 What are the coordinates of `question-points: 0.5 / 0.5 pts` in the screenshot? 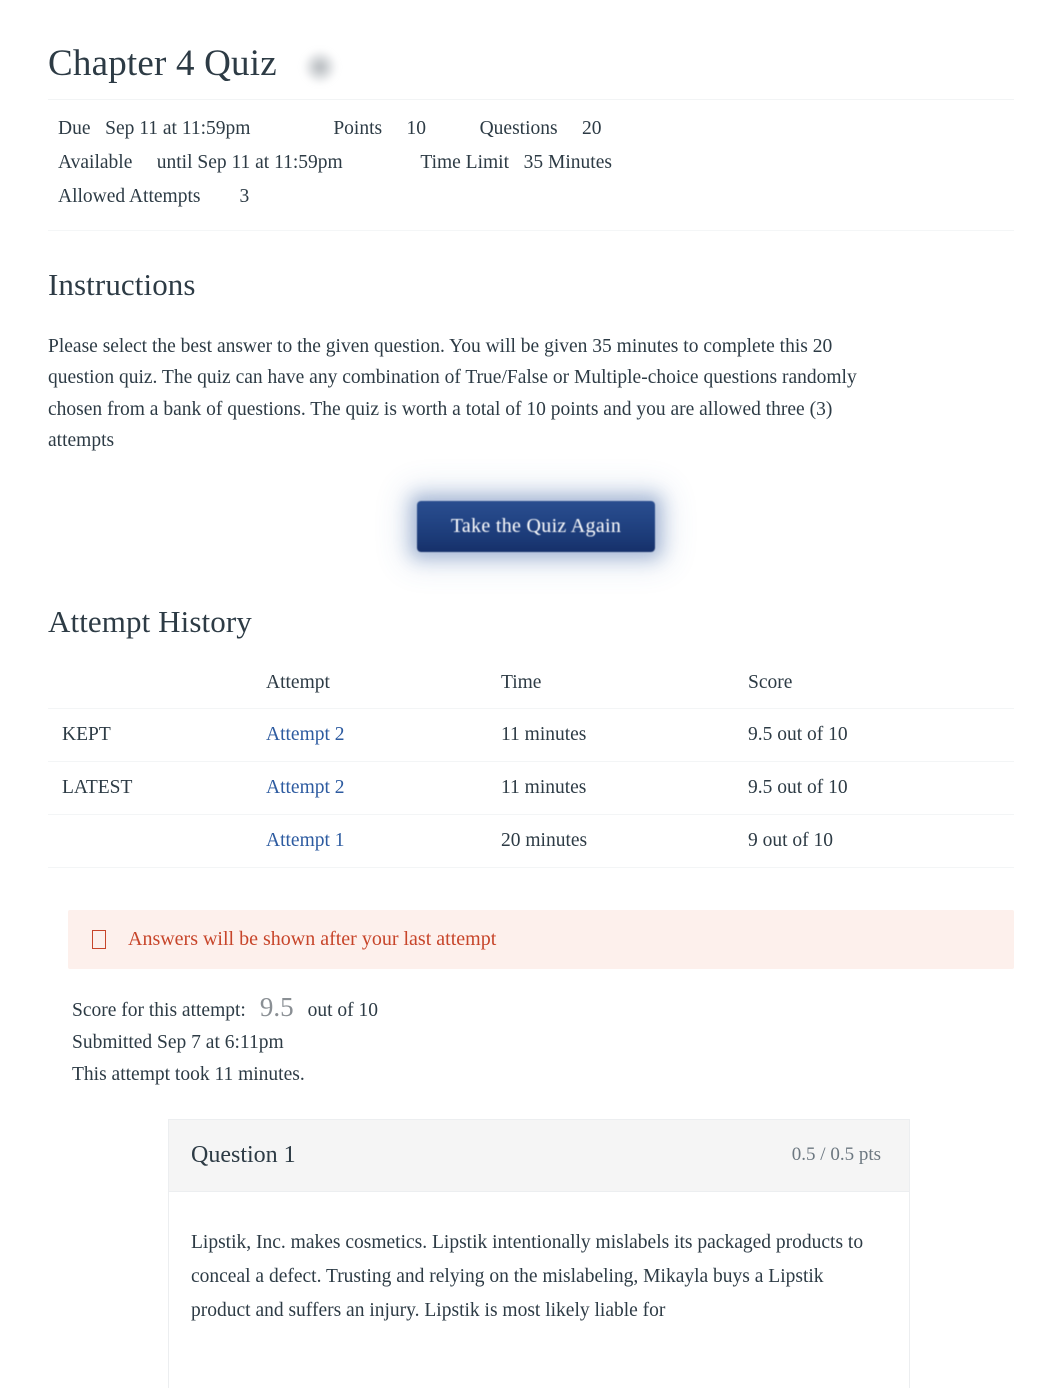 It's located at (836, 1155).